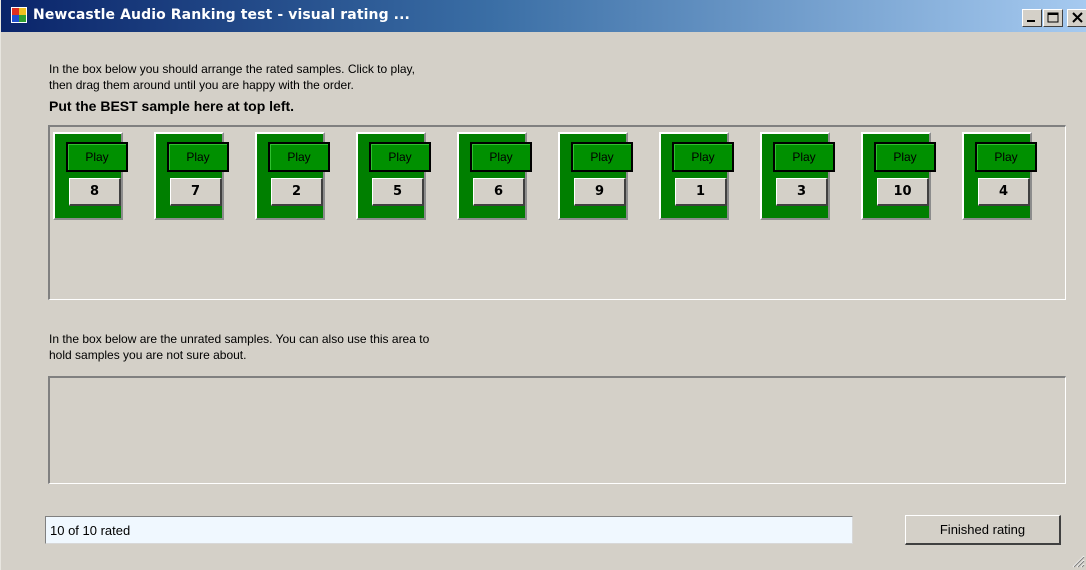 This screenshot has width=1086, height=570. What do you see at coordinates (90, 176) in the screenshot?
I see `sample-tile: Play 8` at bounding box center [90, 176].